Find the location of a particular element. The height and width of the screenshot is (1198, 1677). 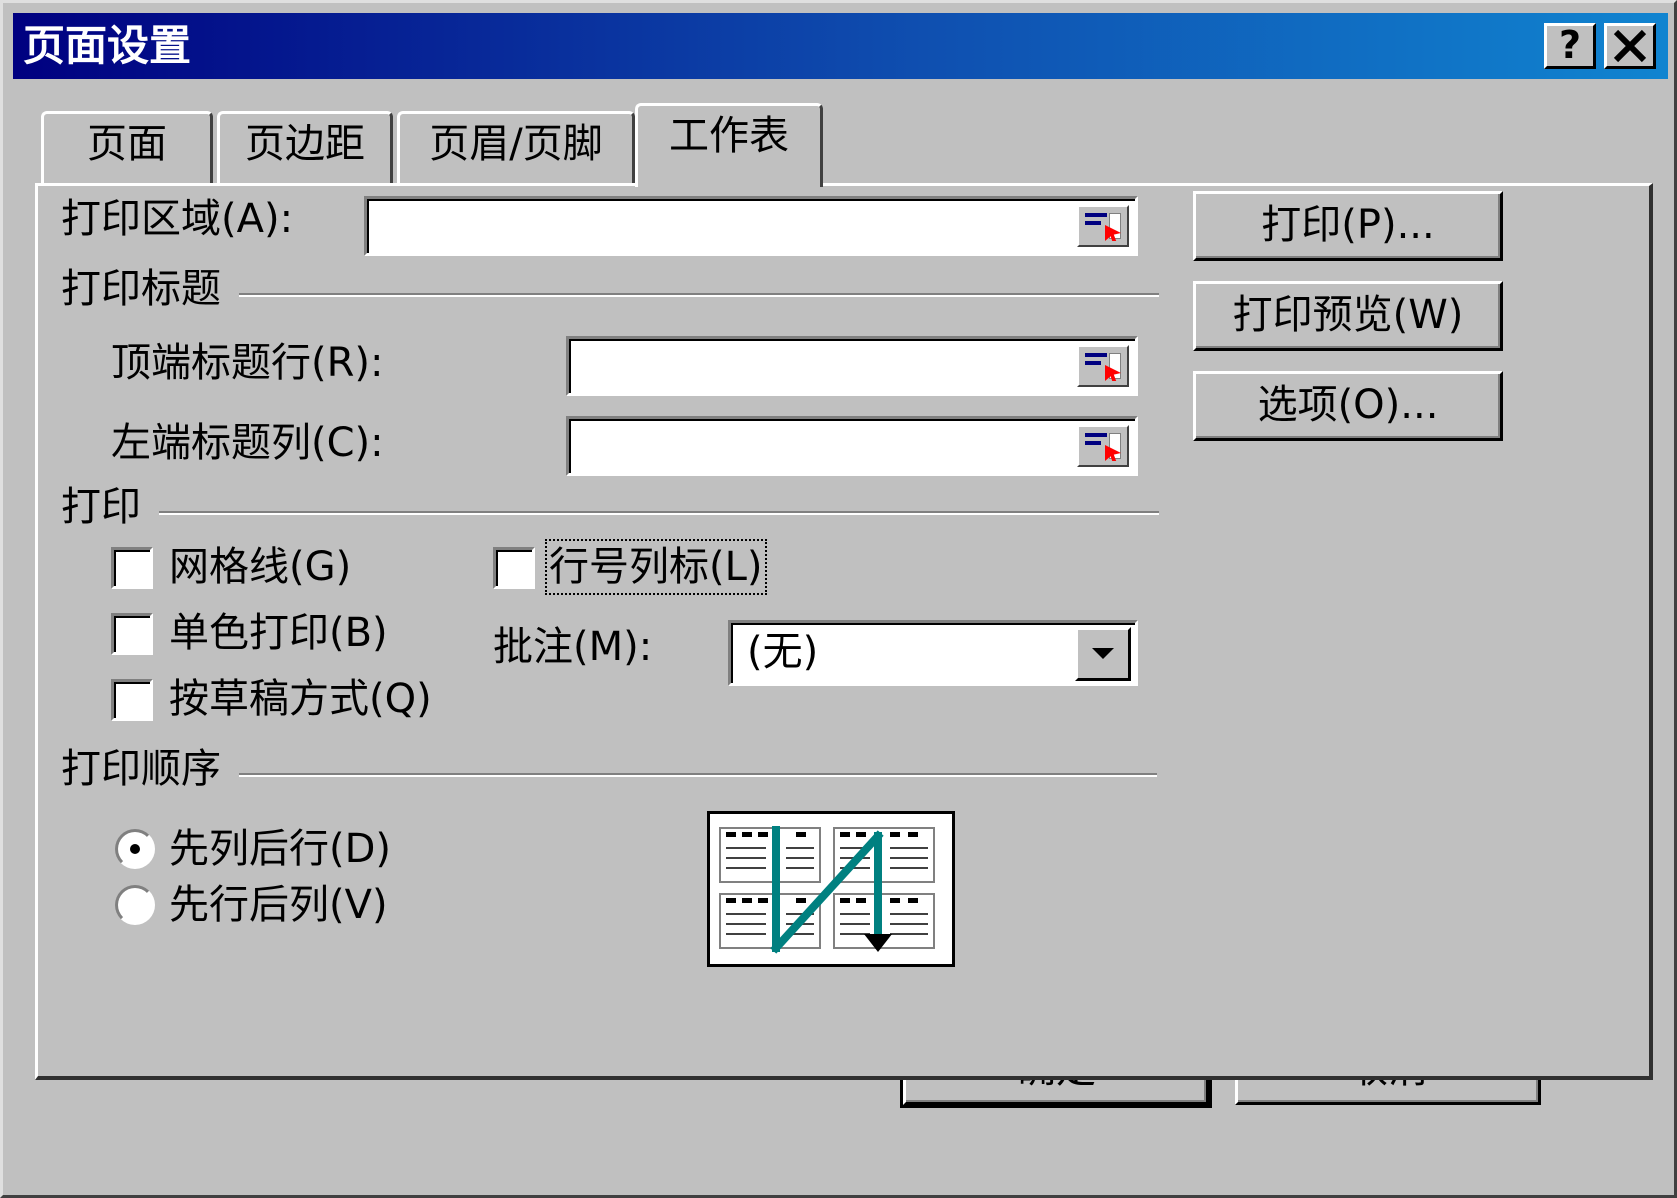

page-order-heading: 打印顺序 is located at coordinates (141, 769).